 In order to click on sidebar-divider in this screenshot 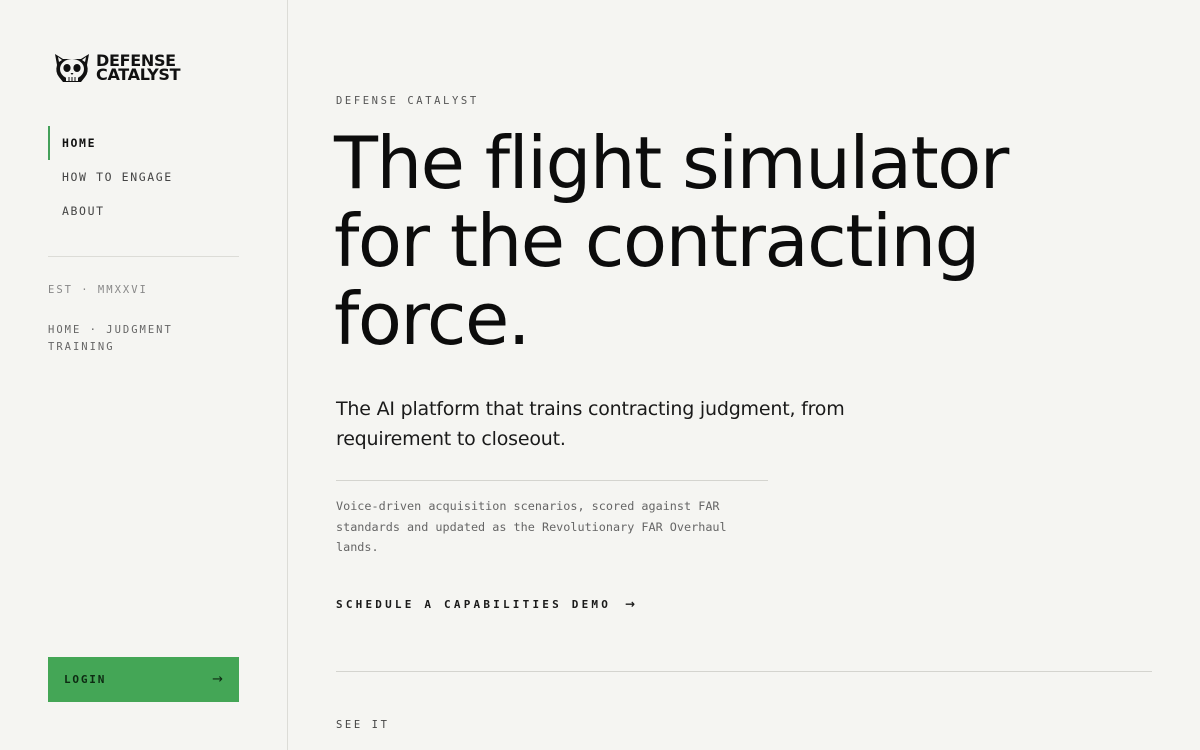, I will do `click(143, 256)`.